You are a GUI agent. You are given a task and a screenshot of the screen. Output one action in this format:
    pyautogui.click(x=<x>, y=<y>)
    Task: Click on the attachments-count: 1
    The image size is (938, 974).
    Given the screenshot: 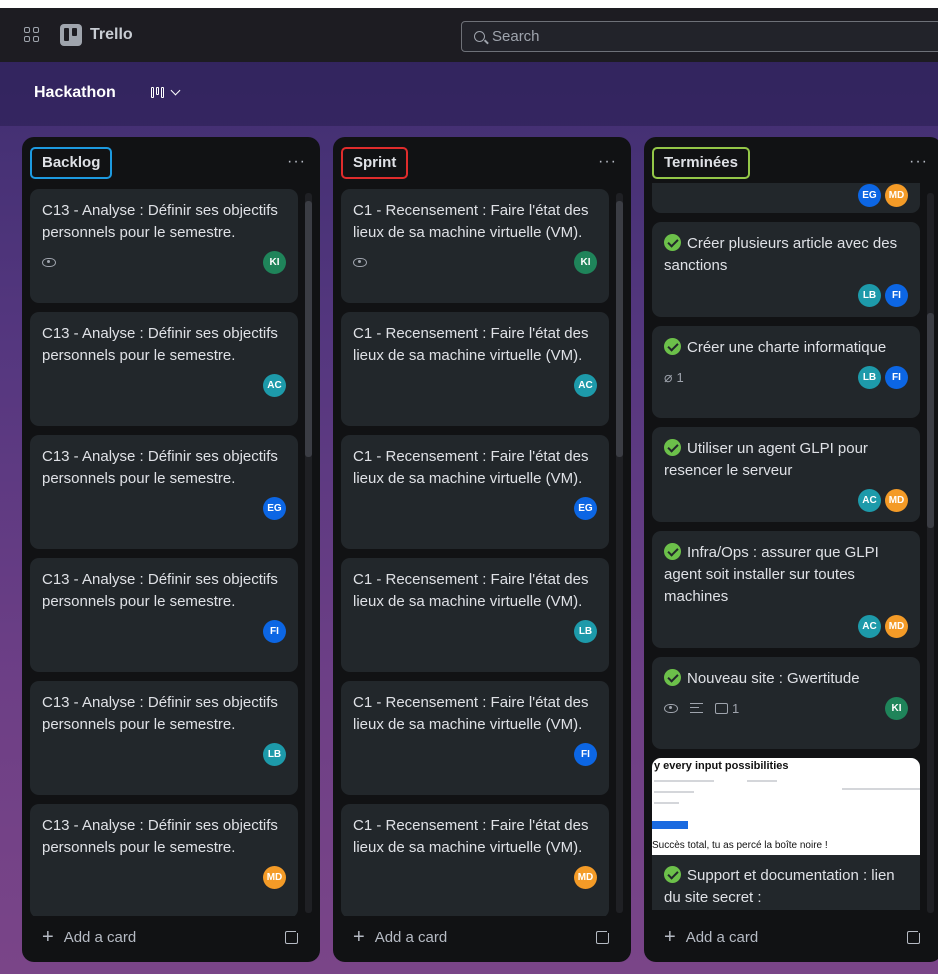 What is the action you would take?
    pyautogui.click(x=680, y=377)
    